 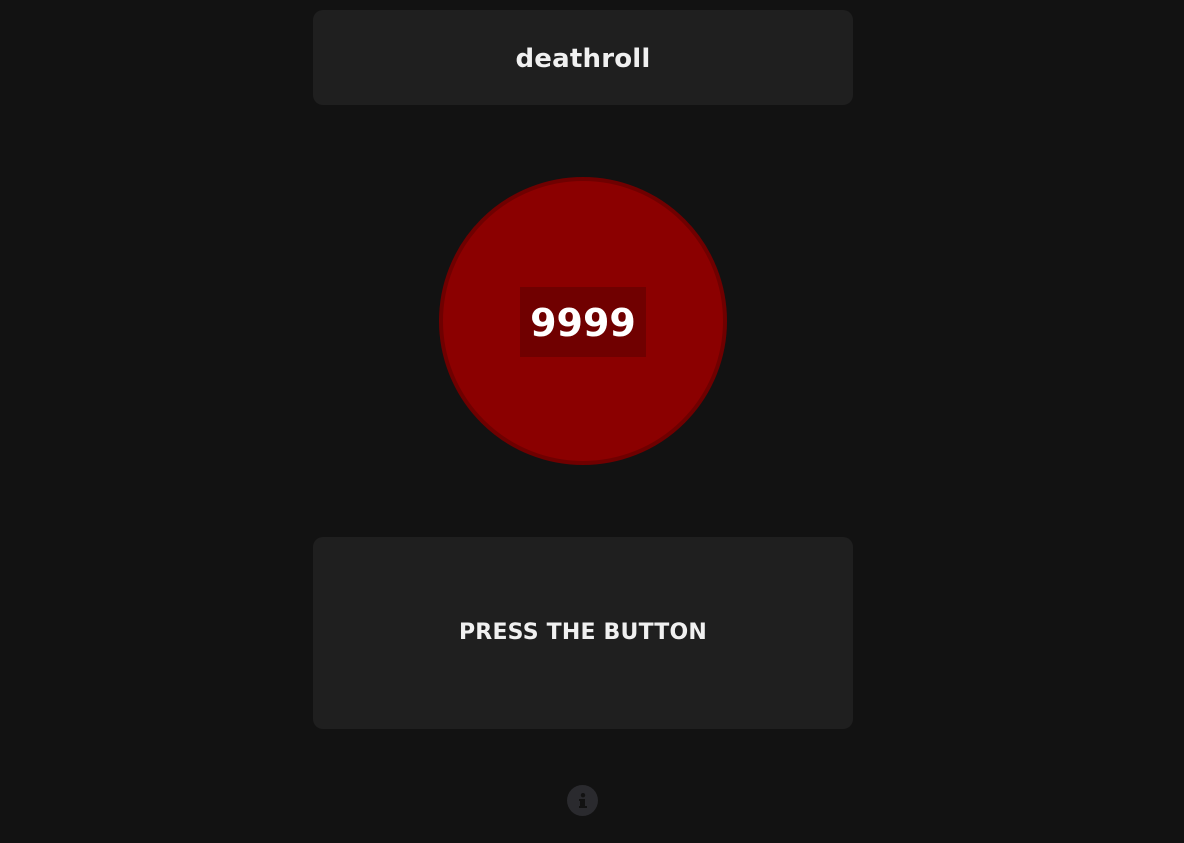 I want to click on info-icon, so click(x=582, y=800).